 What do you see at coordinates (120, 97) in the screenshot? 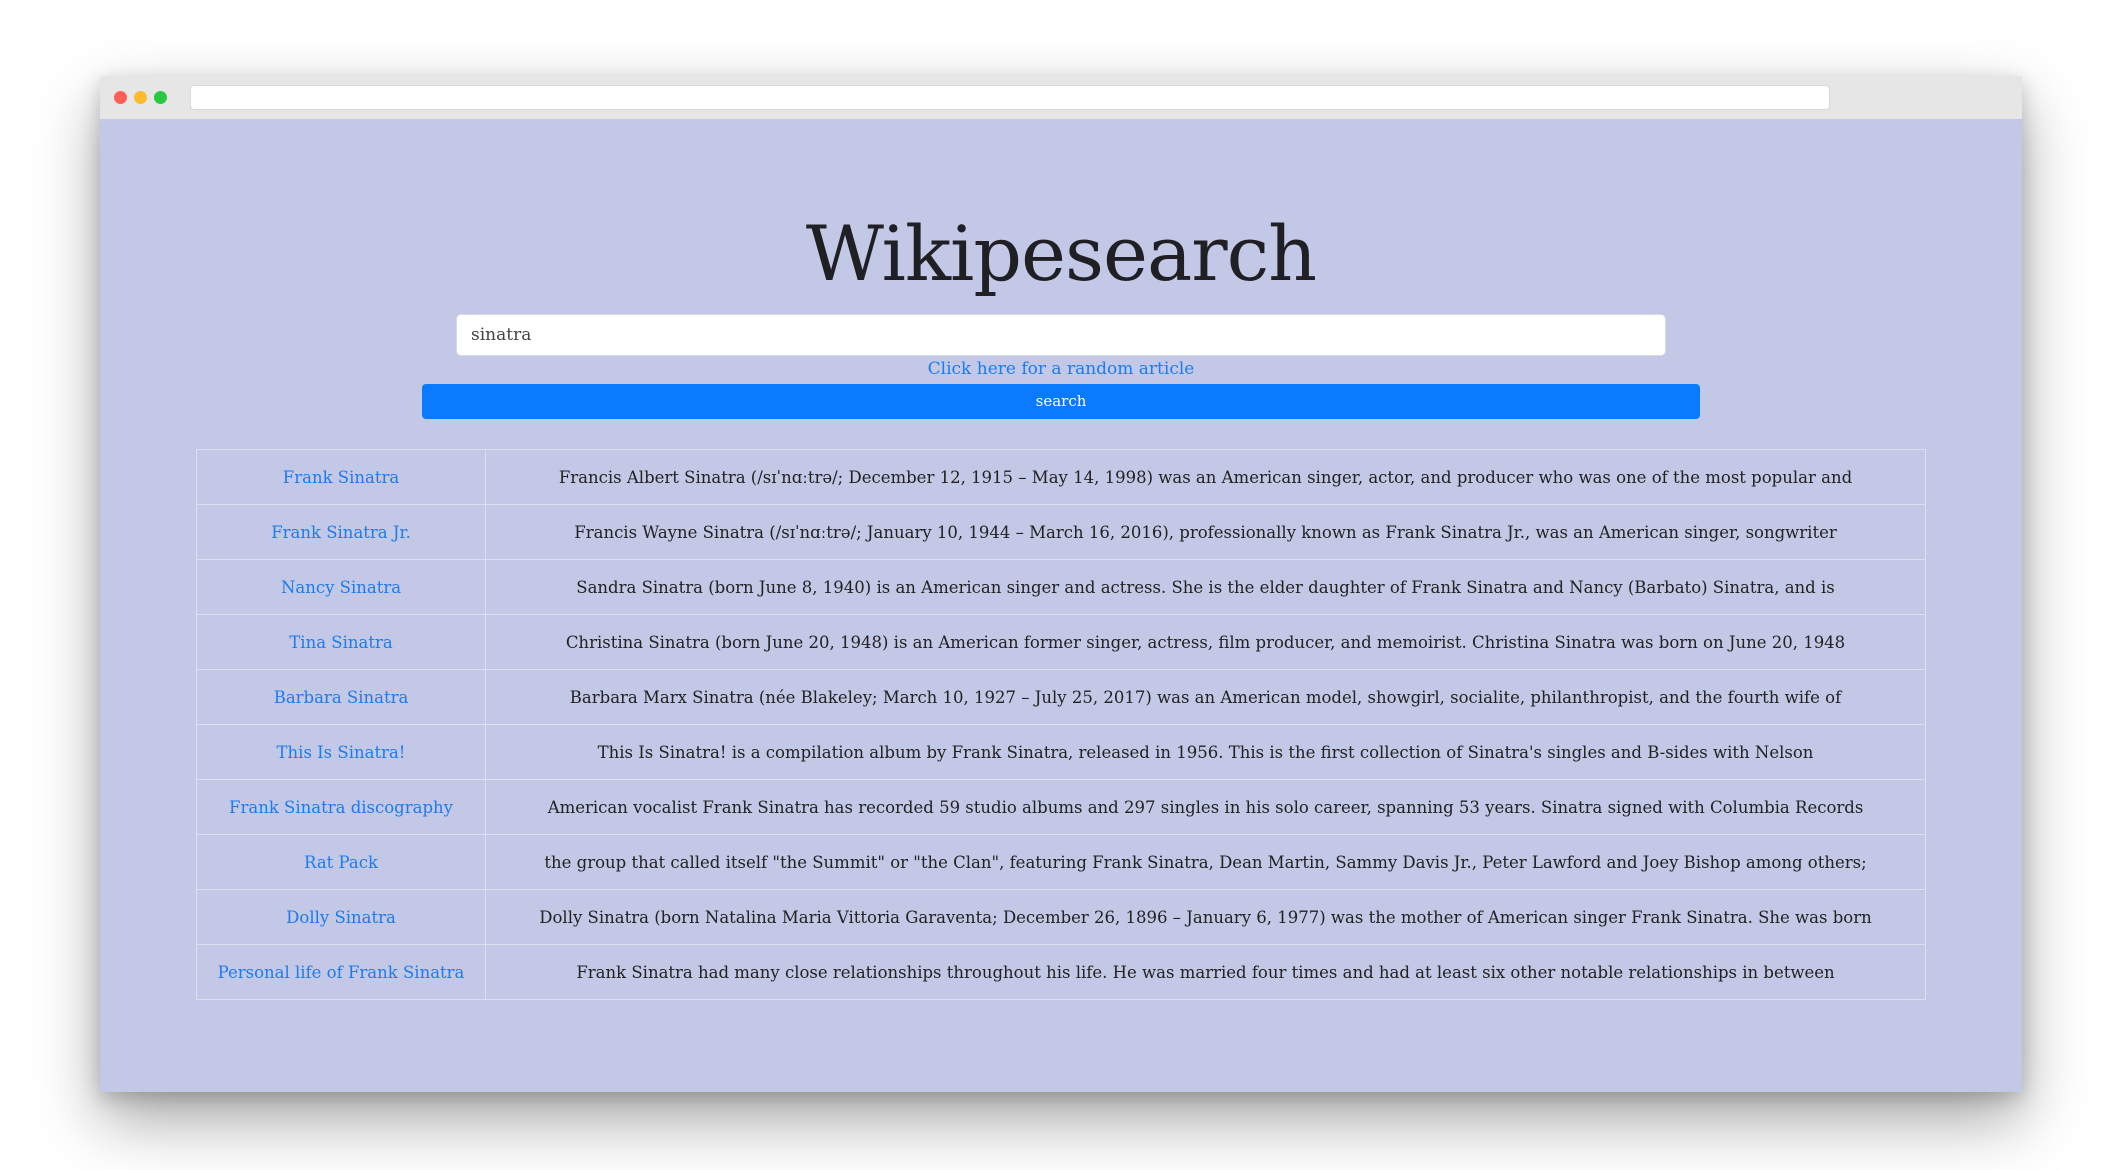
I see `close-window-button` at bounding box center [120, 97].